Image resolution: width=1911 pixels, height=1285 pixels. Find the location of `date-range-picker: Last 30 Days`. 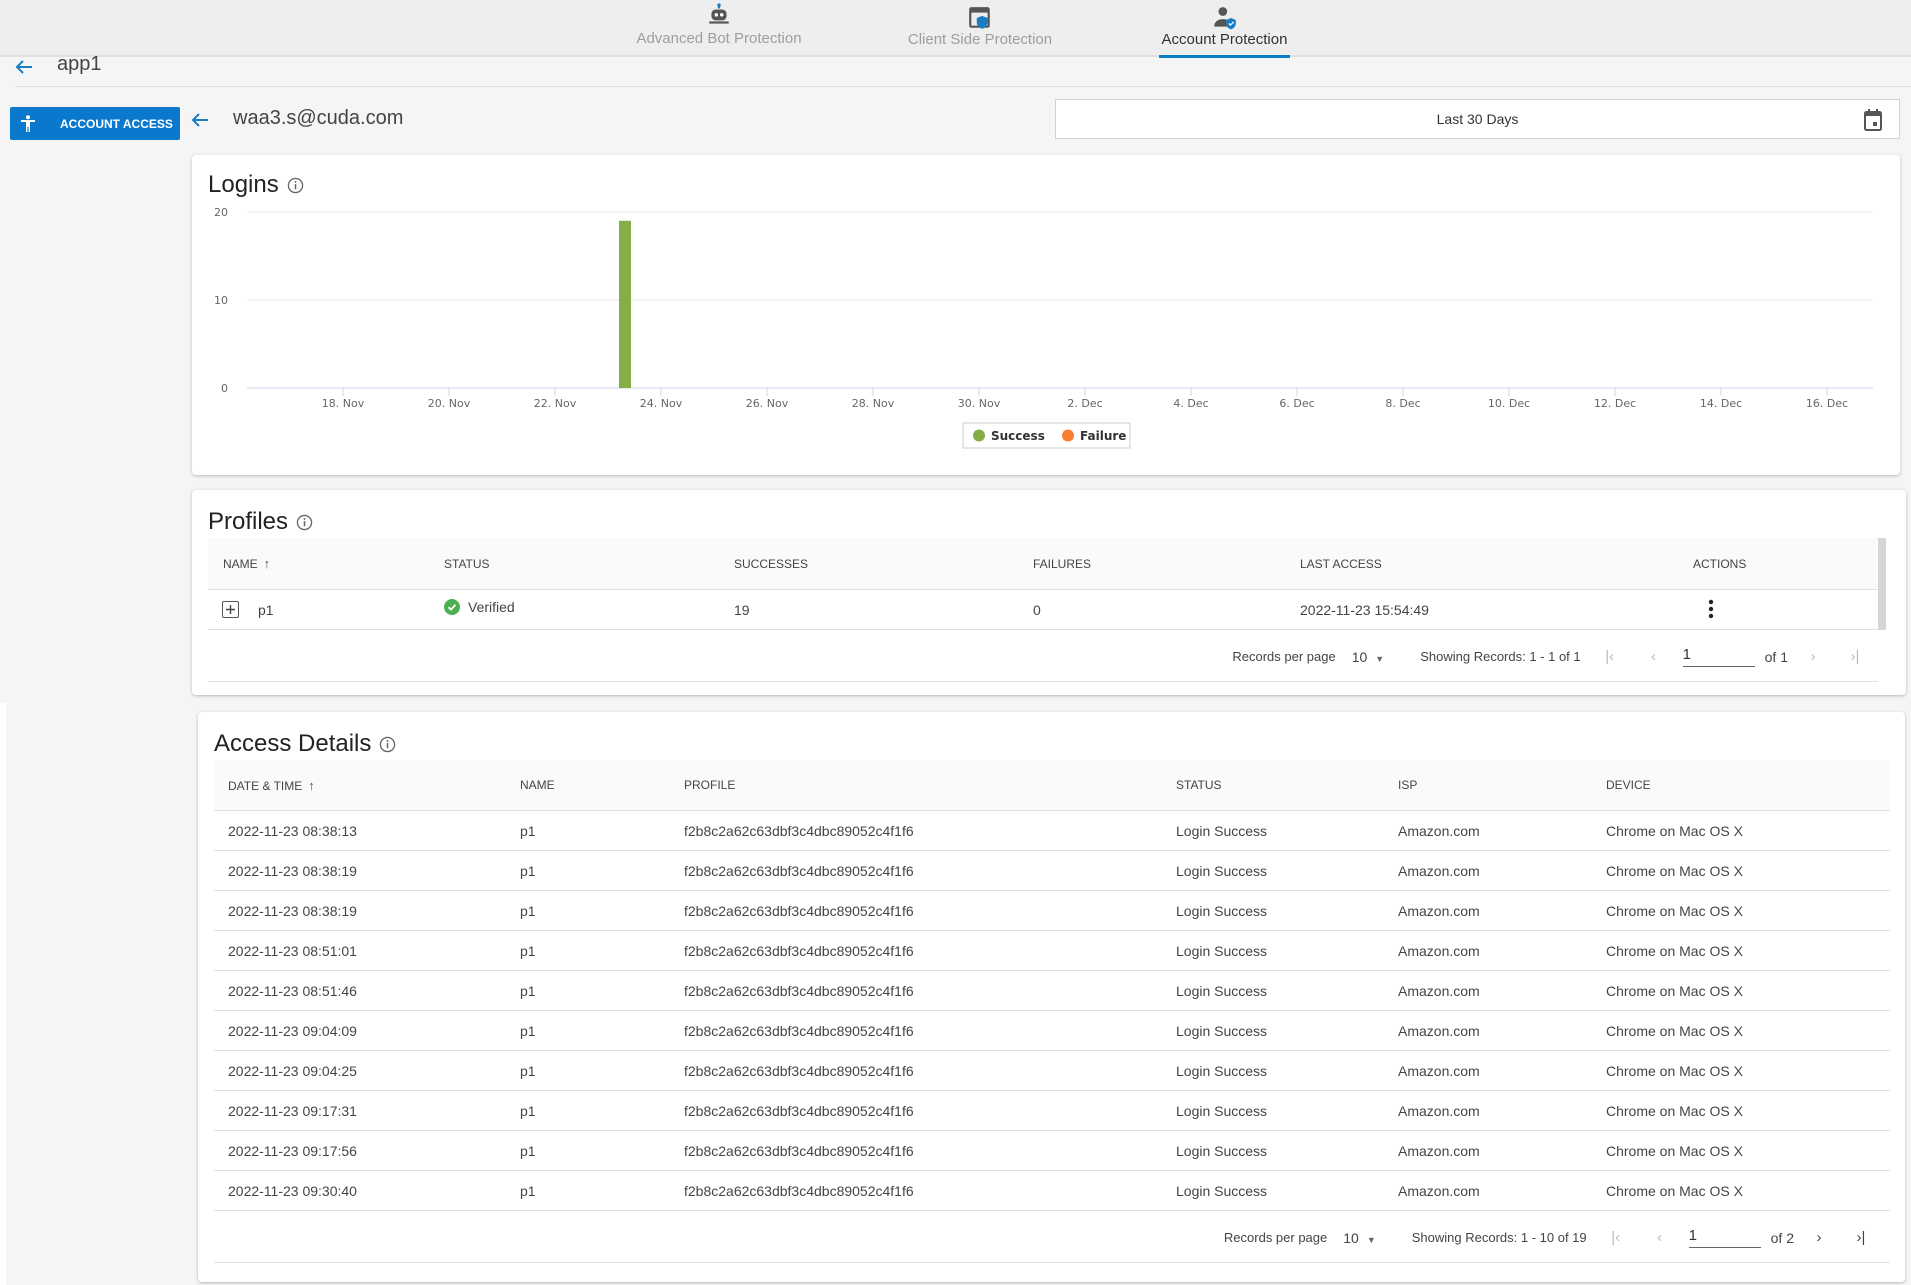

date-range-picker: Last 30 Days is located at coordinates (1477, 119).